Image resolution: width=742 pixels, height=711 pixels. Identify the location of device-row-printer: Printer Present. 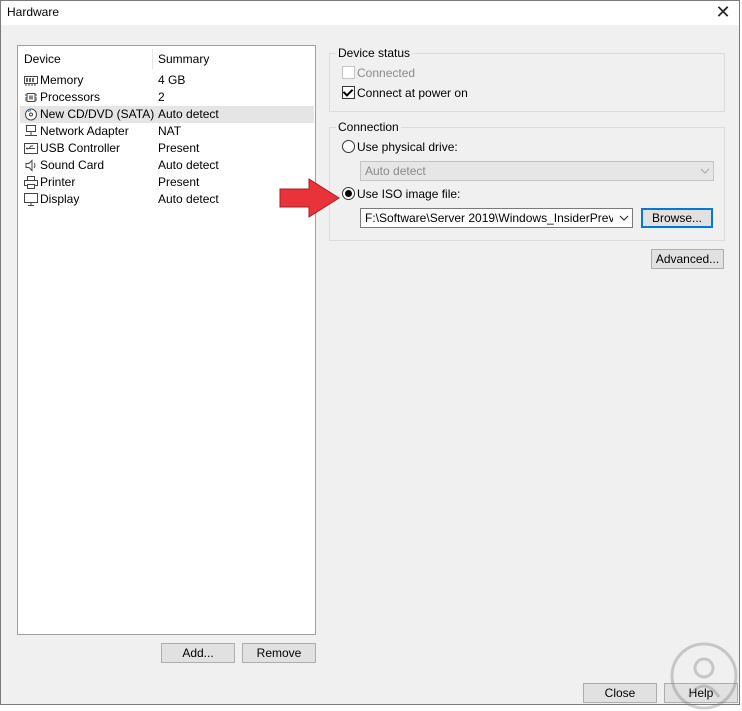
(167, 182).